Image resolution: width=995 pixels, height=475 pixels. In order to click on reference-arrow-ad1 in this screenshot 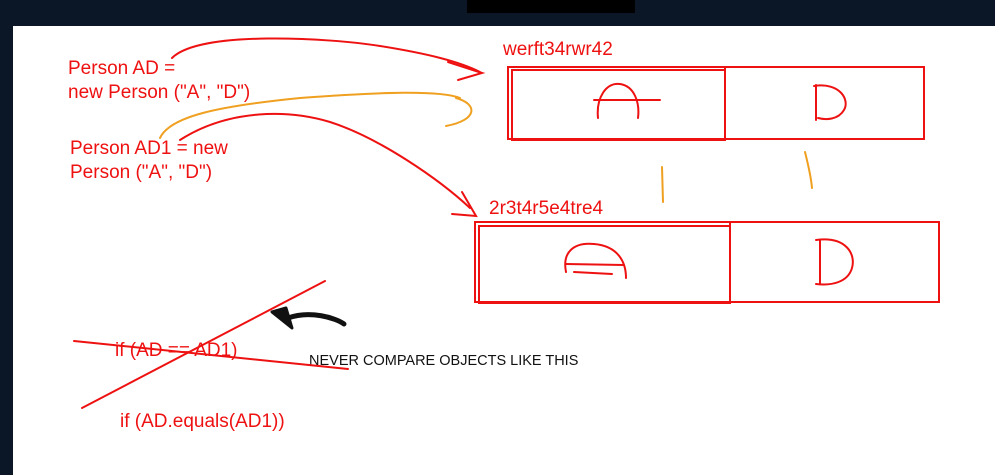, I will do `click(328, 165)`.